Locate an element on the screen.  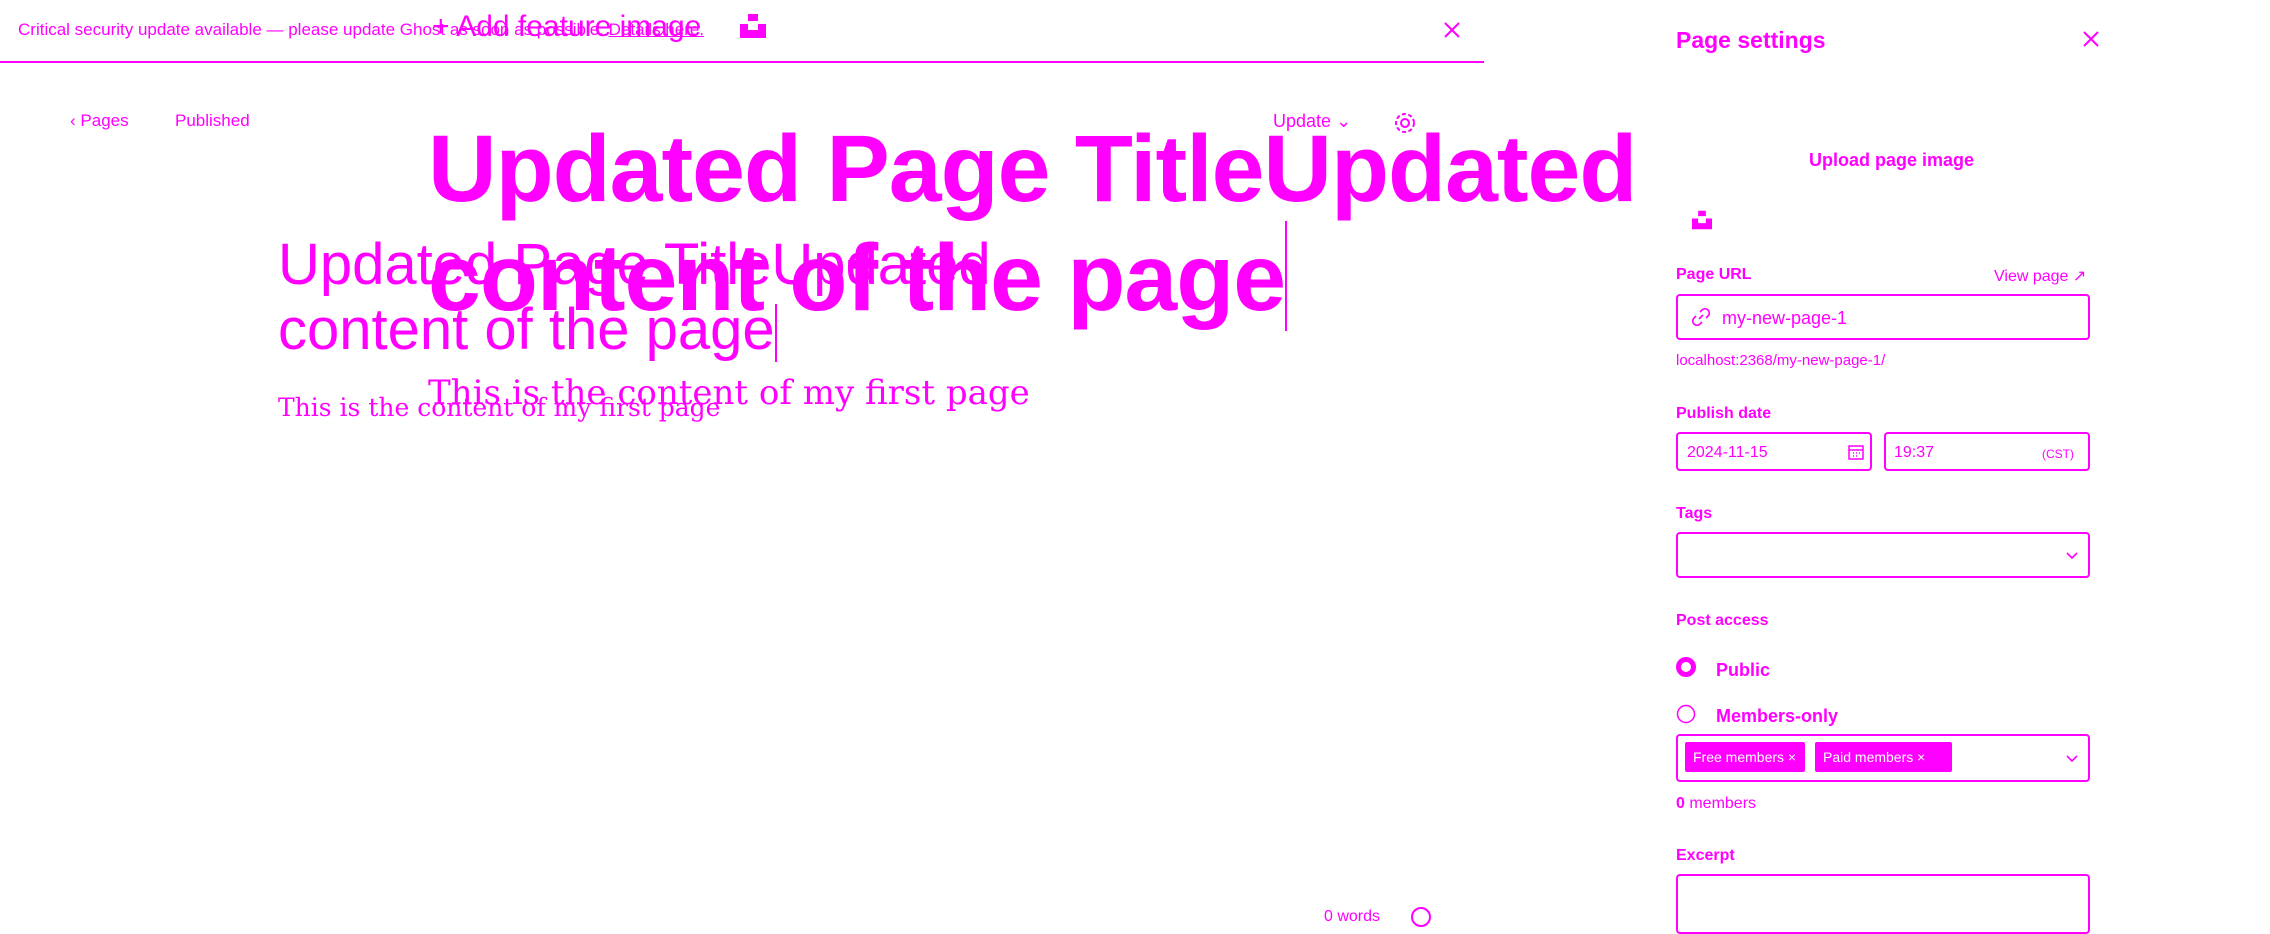
radio-public is located at coordinates (1686, 667).